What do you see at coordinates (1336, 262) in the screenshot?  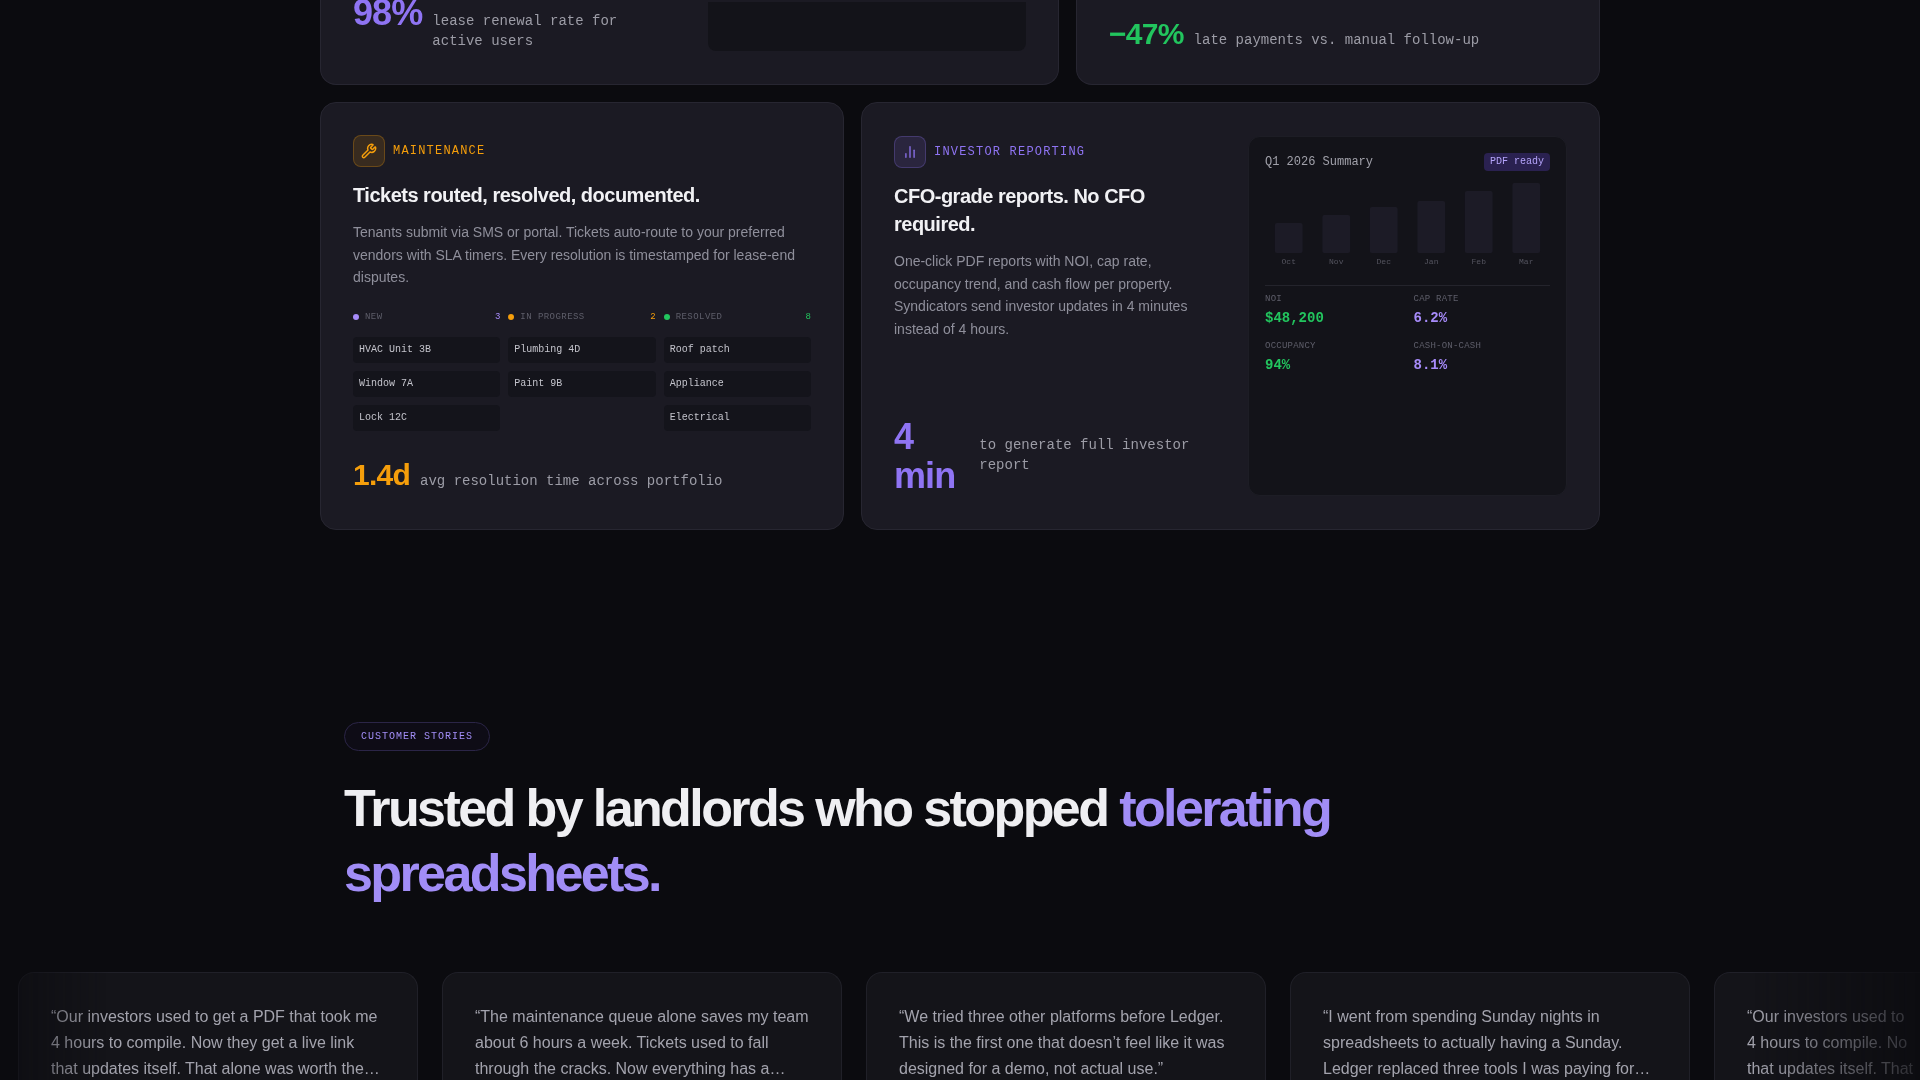 I see `month-label: Nov` at bounding box center [1336, 262].